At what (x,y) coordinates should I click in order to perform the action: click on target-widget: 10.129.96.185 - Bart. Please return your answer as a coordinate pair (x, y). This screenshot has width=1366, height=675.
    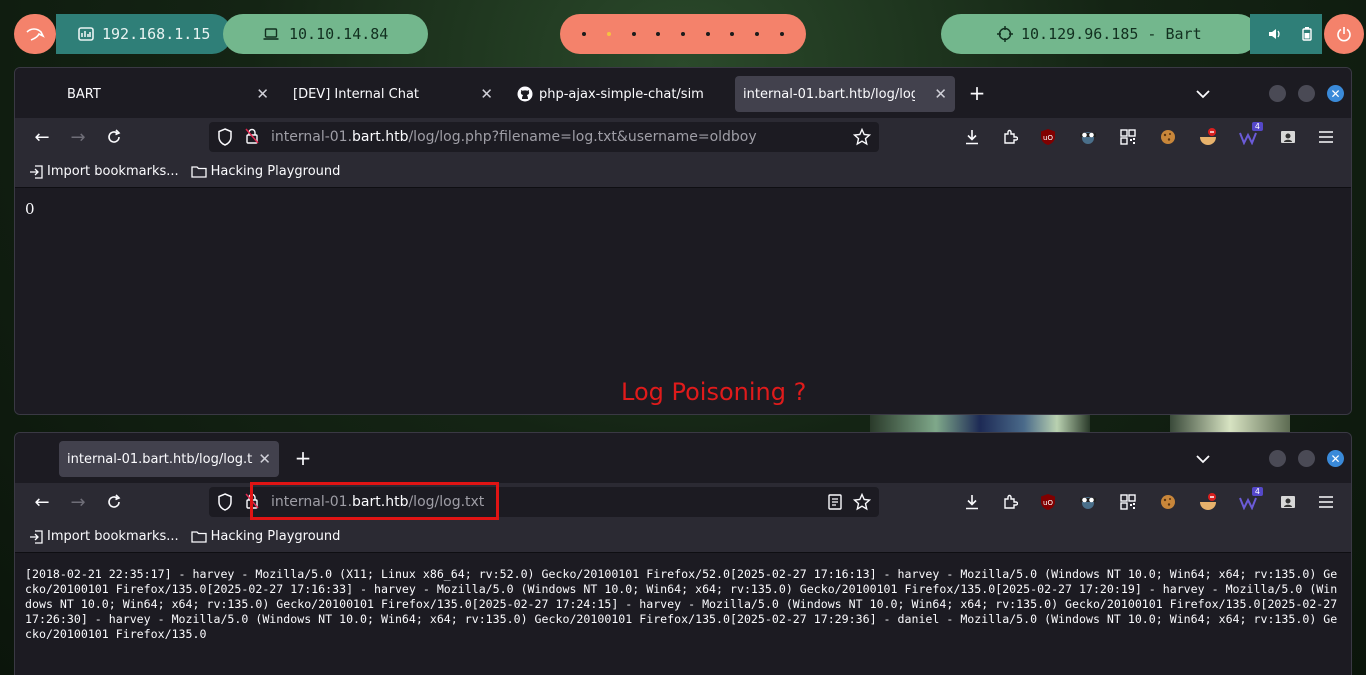
    Looking at the image, I should click on (1099, 34).